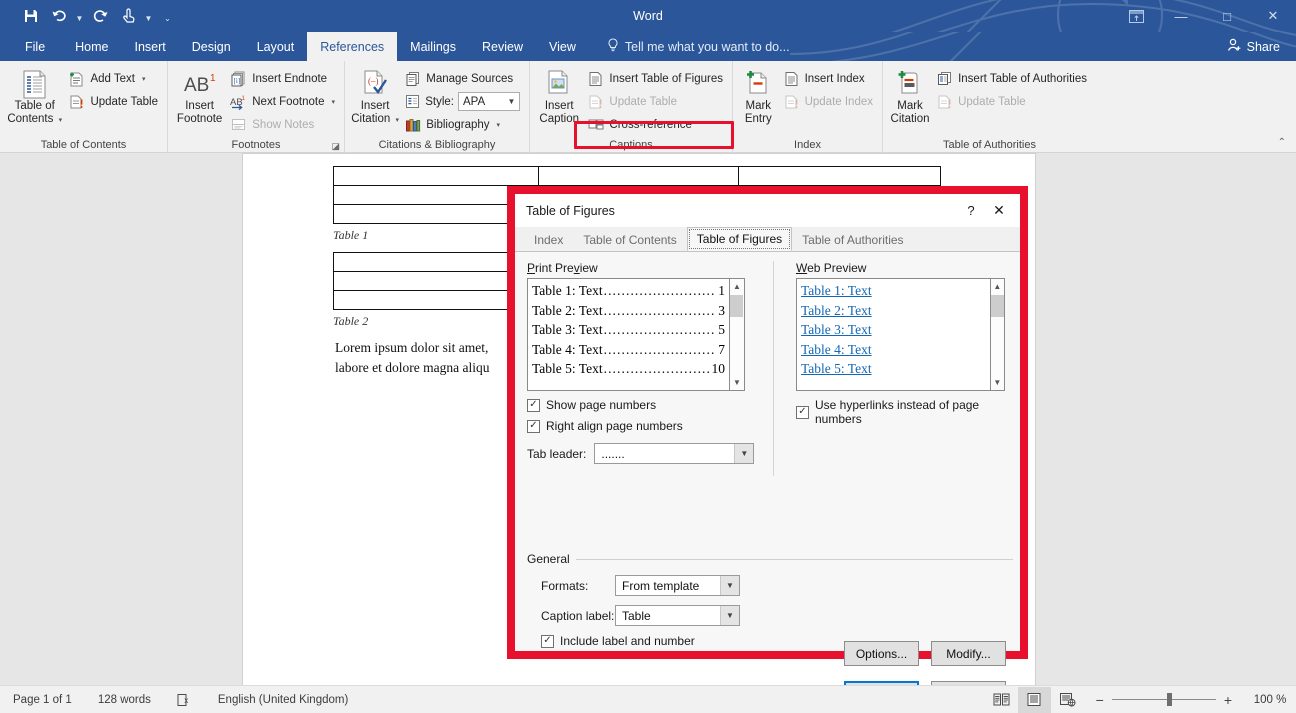  What do you see at coordinates (1282, 142) in the screenshot?
I see `collapse-ribbon-icon: ⌃` at bounding box center [1282, 142].